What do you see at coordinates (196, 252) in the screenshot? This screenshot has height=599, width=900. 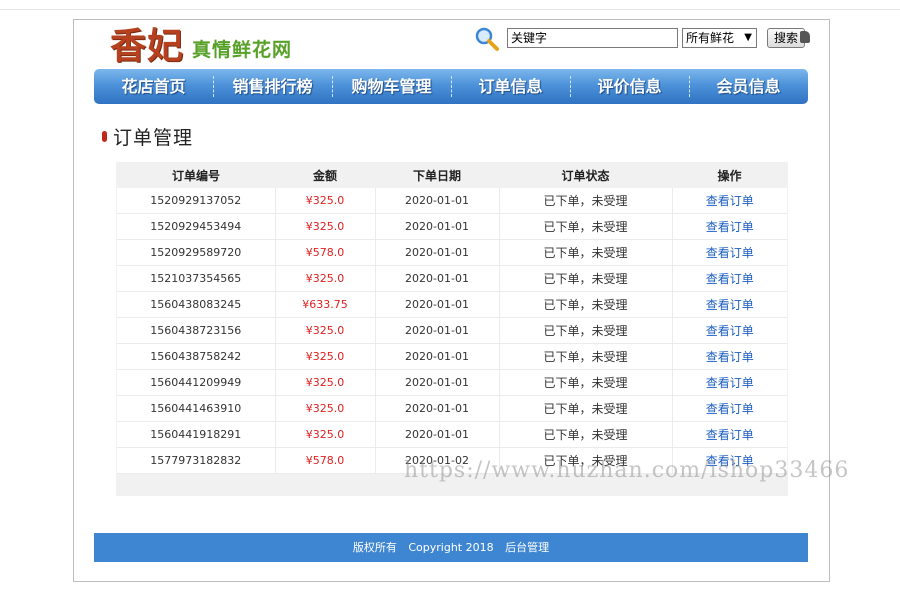 I see `order-number-cell: 1520929589720` at bounding box center [196, 252].